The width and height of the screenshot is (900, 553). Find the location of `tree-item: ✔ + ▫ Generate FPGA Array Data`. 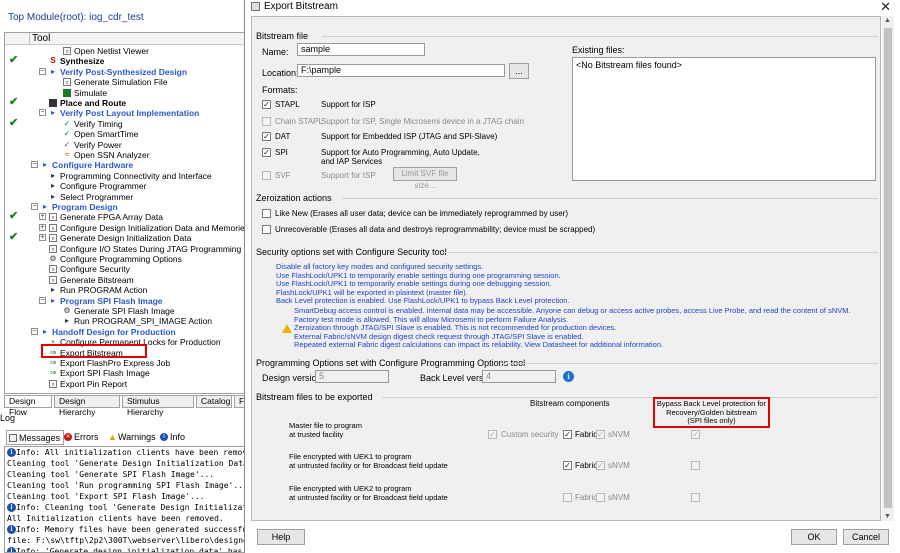

tree-item: ✔ + ▫ Generate FPGA Array Data is located at coordinates (126, 217).